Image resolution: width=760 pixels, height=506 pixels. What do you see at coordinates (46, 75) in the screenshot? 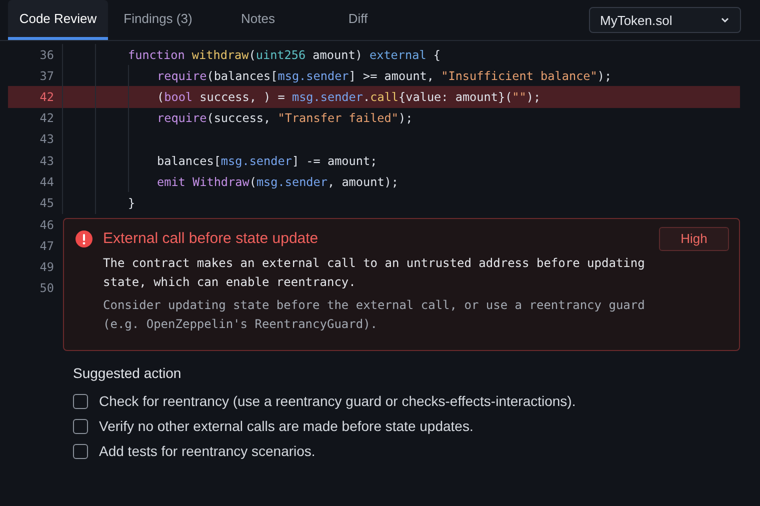
I see `line-number: 37` at bounding box center [46, 75].